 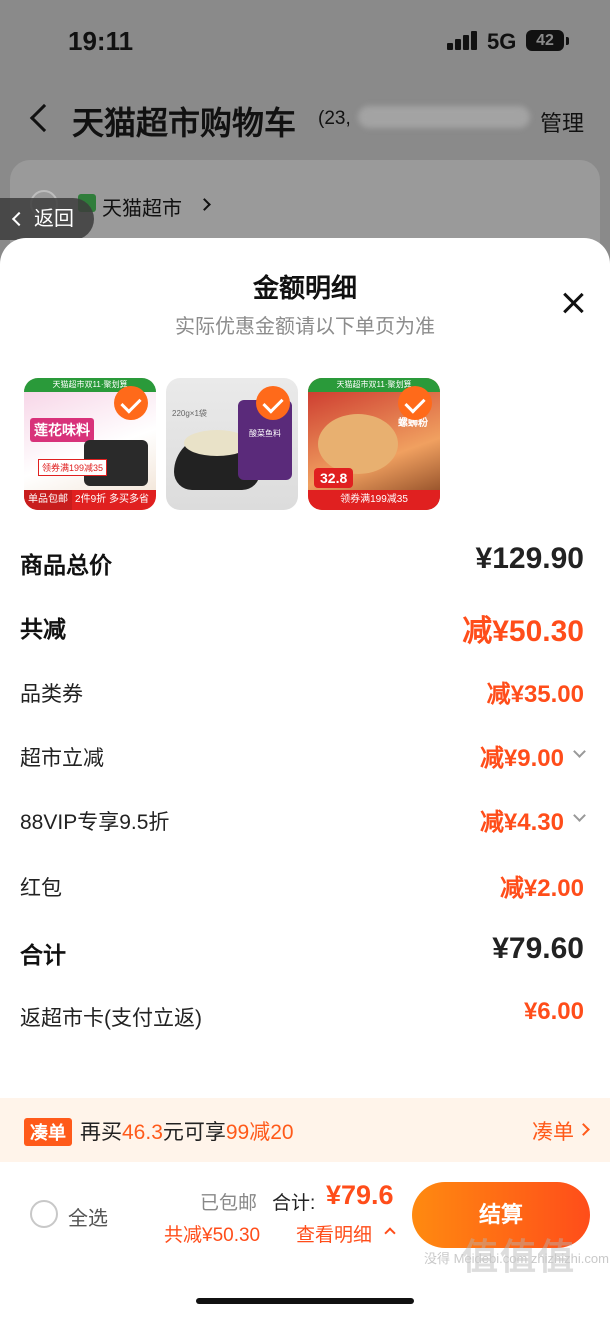 I want to click on goods-total-row: 商品总价 ¥129.90, so click(x=302, y=562).